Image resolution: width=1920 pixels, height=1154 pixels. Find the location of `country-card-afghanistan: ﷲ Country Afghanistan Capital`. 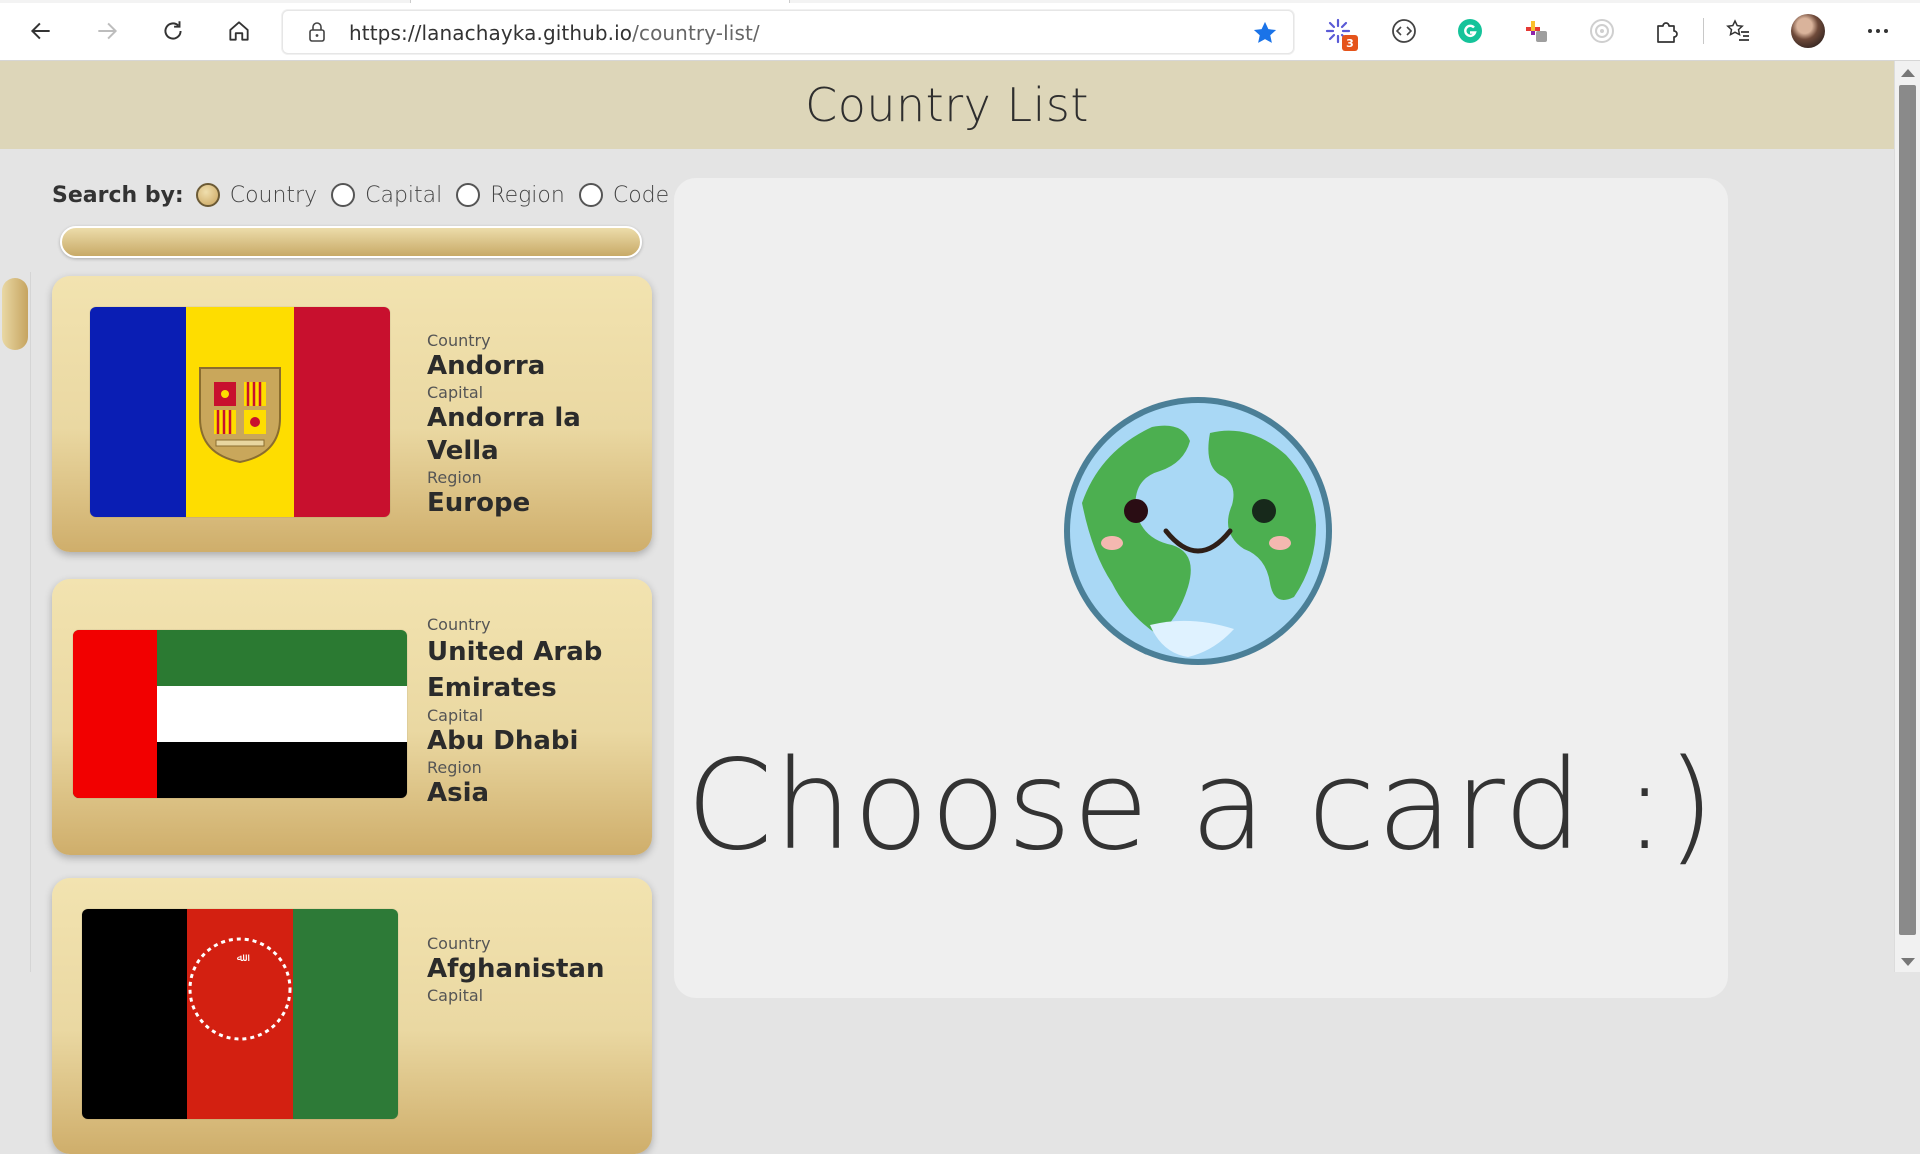

country-card-afghanistan: ﷲ Country Afghanistan Capital is located at coordinates (352, 1016).